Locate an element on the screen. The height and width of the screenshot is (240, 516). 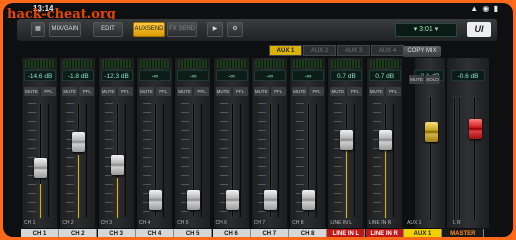
system-icons: ▲ ◉ ▮ is located at coordinates (484, 8).